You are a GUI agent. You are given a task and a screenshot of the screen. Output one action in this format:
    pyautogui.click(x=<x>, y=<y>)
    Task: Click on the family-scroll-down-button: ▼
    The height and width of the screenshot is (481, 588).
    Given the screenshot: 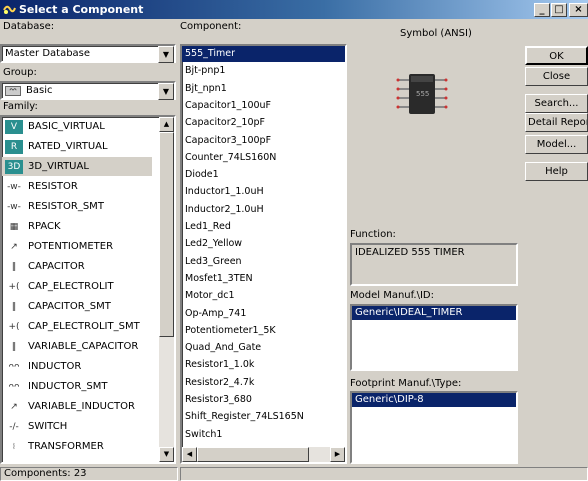 What is the action you would take?
    pyautogui.click(x=166, y=454)
    